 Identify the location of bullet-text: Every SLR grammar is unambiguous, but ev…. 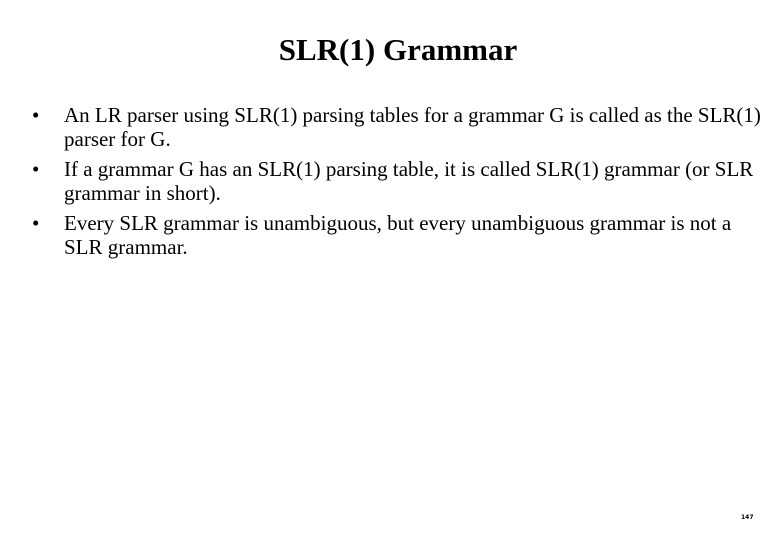
(398, 235).